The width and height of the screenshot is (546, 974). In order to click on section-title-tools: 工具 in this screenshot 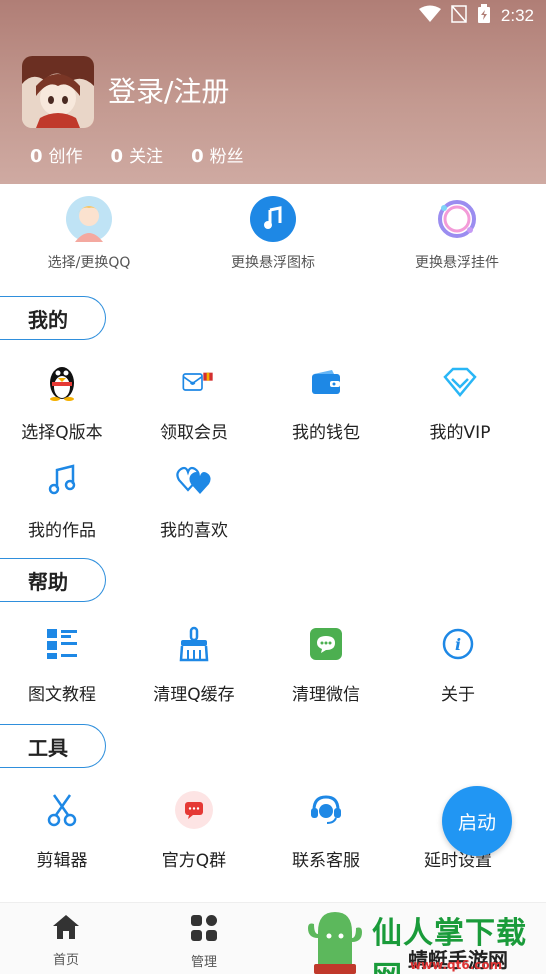, I will do `click(53, 746)`.